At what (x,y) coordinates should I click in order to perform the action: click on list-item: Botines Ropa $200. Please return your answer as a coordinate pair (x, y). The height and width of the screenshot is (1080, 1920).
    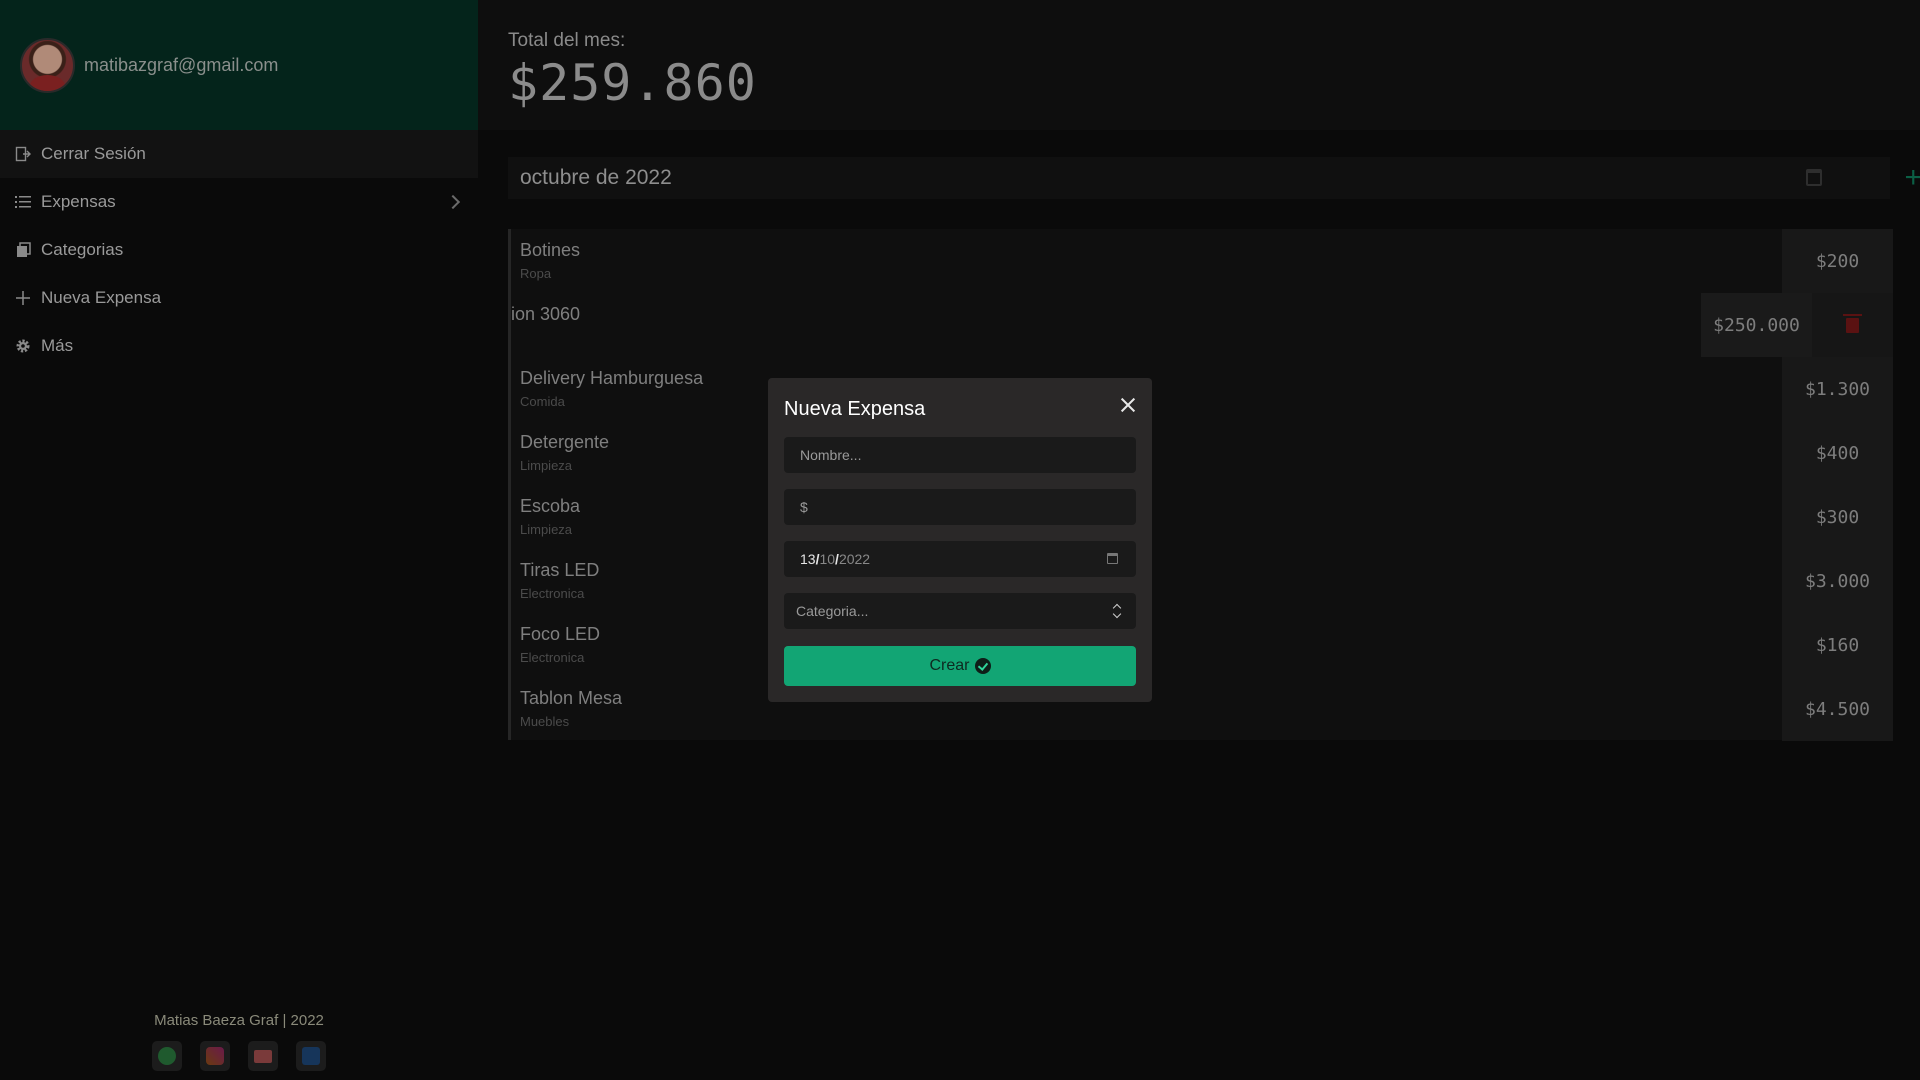
    Looking at the image, I should click on (1202, 261).